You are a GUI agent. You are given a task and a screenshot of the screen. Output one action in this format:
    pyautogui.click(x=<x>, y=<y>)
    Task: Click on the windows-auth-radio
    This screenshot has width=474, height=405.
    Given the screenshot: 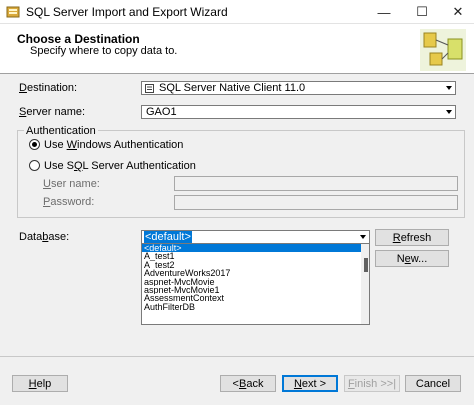 What is the action you would take?
    pyautogui.click(x=34, y=144)
    